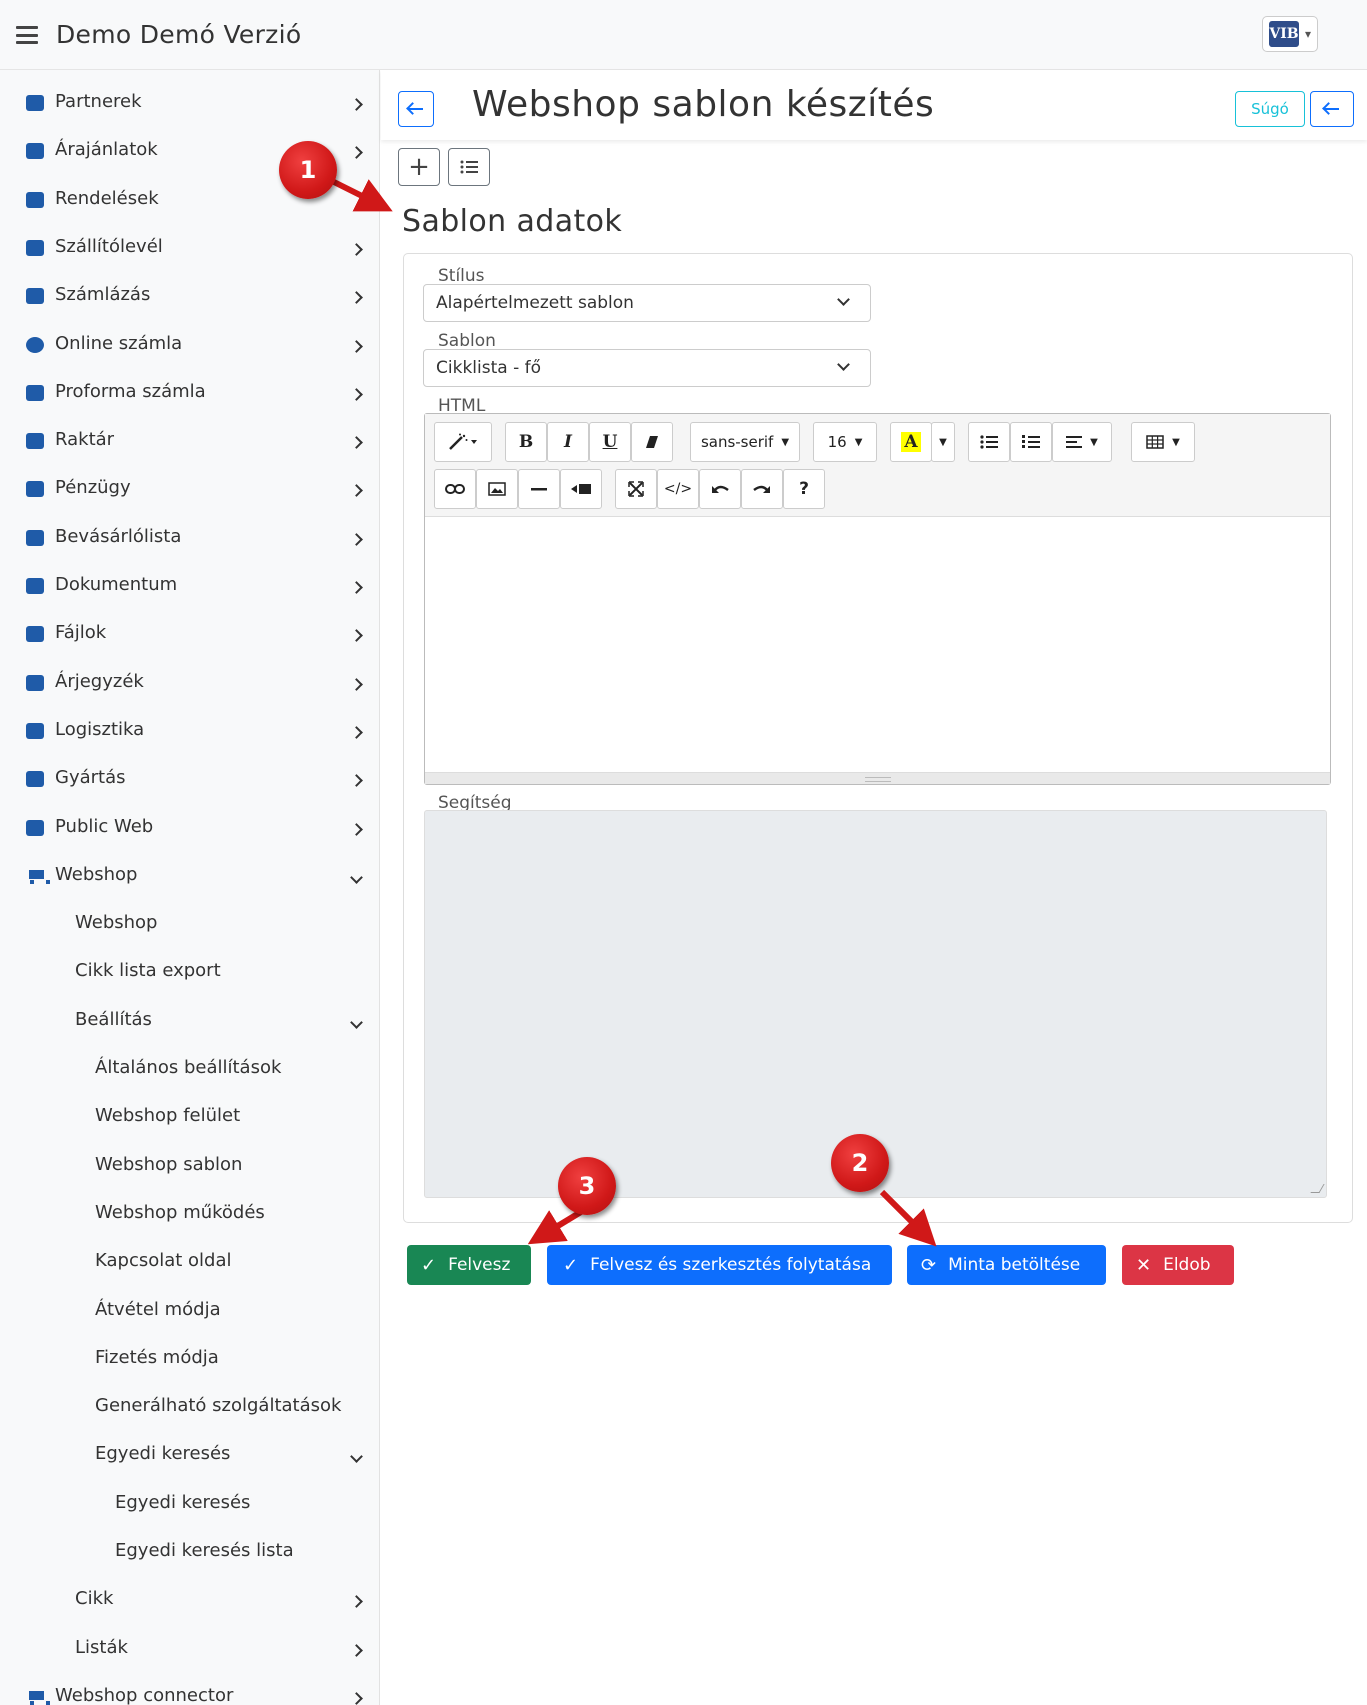 The width and height of the screenshot is (1367, 1705). I want to click on html-editor: B I U sans-serif ▼ 16 ▼ A ▼ ▼ ▼ </> ?, so click(877, 599).